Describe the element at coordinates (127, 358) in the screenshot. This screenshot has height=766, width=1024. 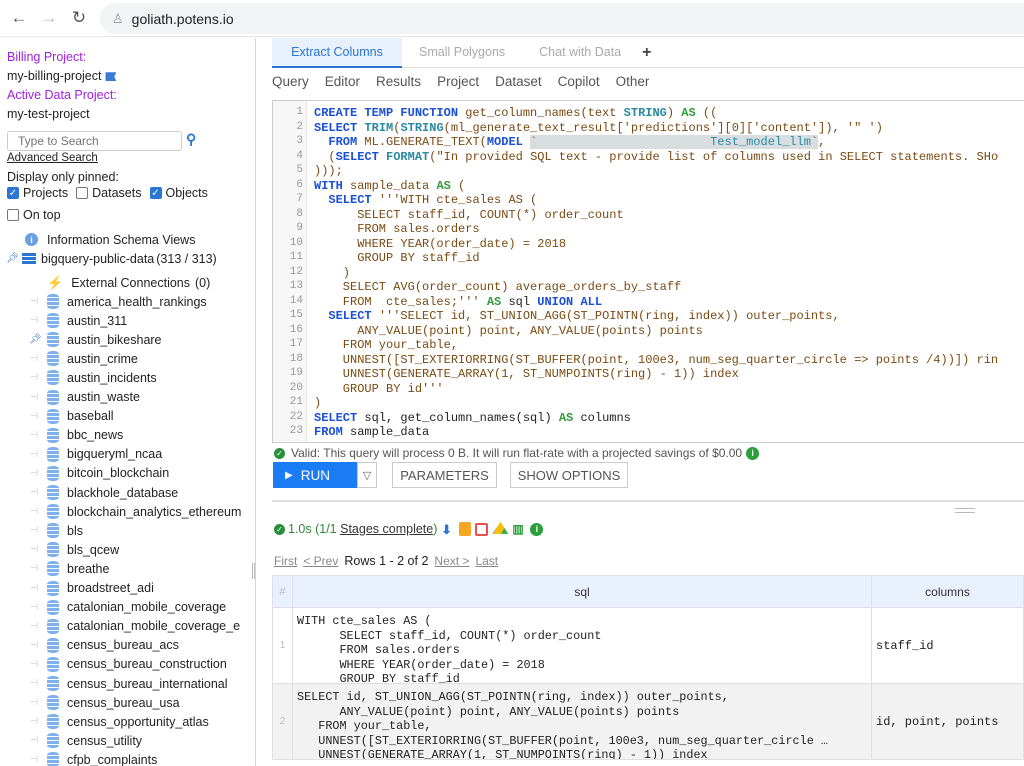
I see `dataset-item: ⊣ austin_crime` at that location.